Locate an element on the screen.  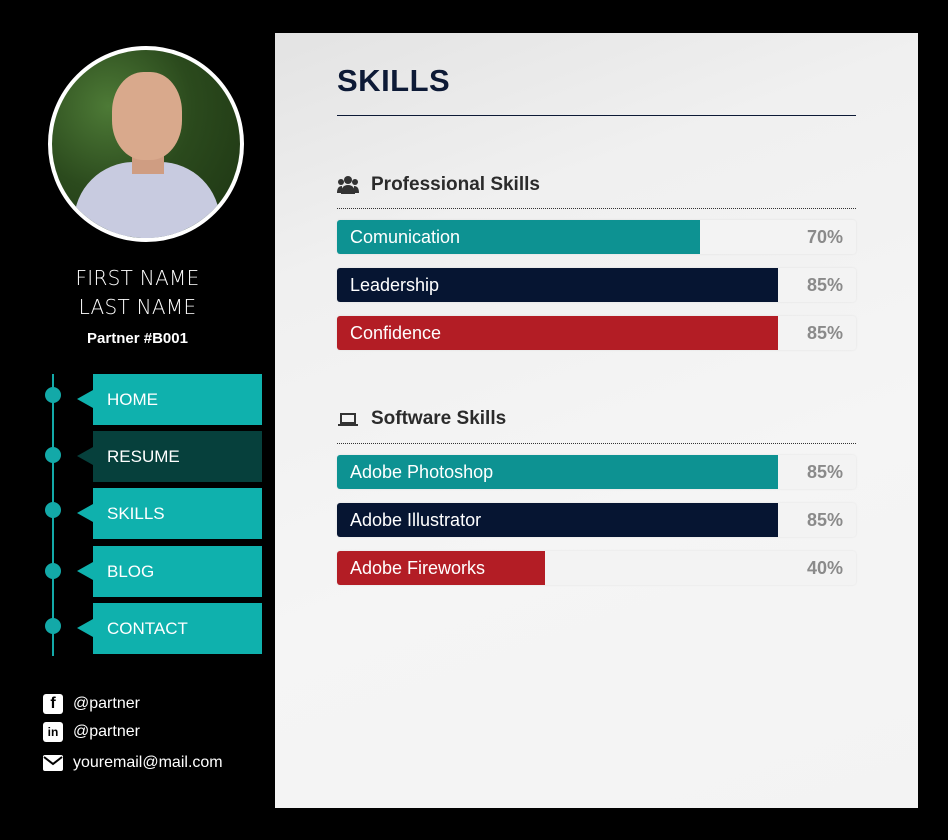
skill-percent: 40% is located at coordinates (824, 568).